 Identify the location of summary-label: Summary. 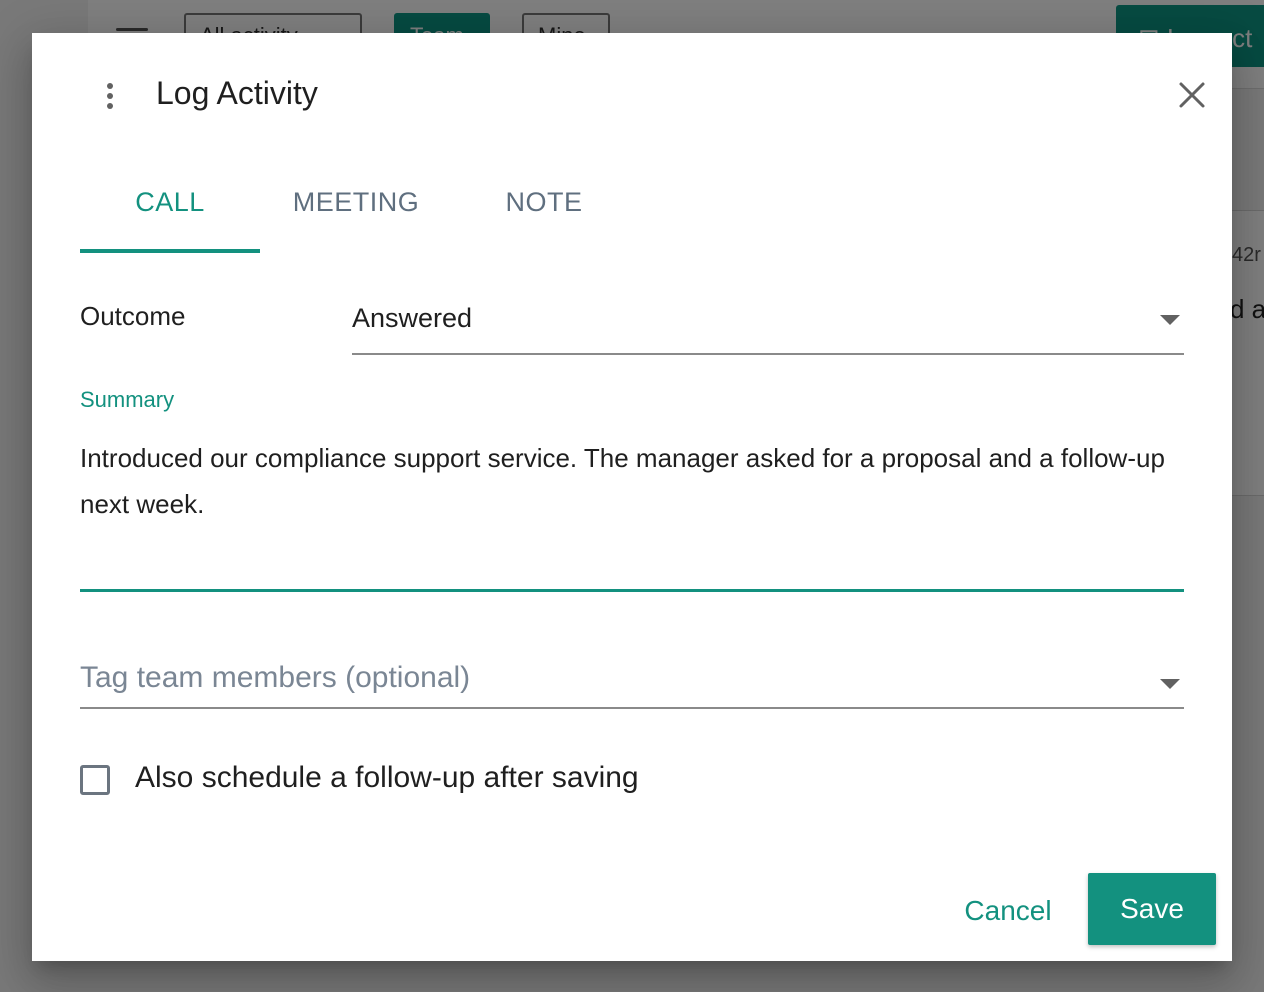
(127, 399).